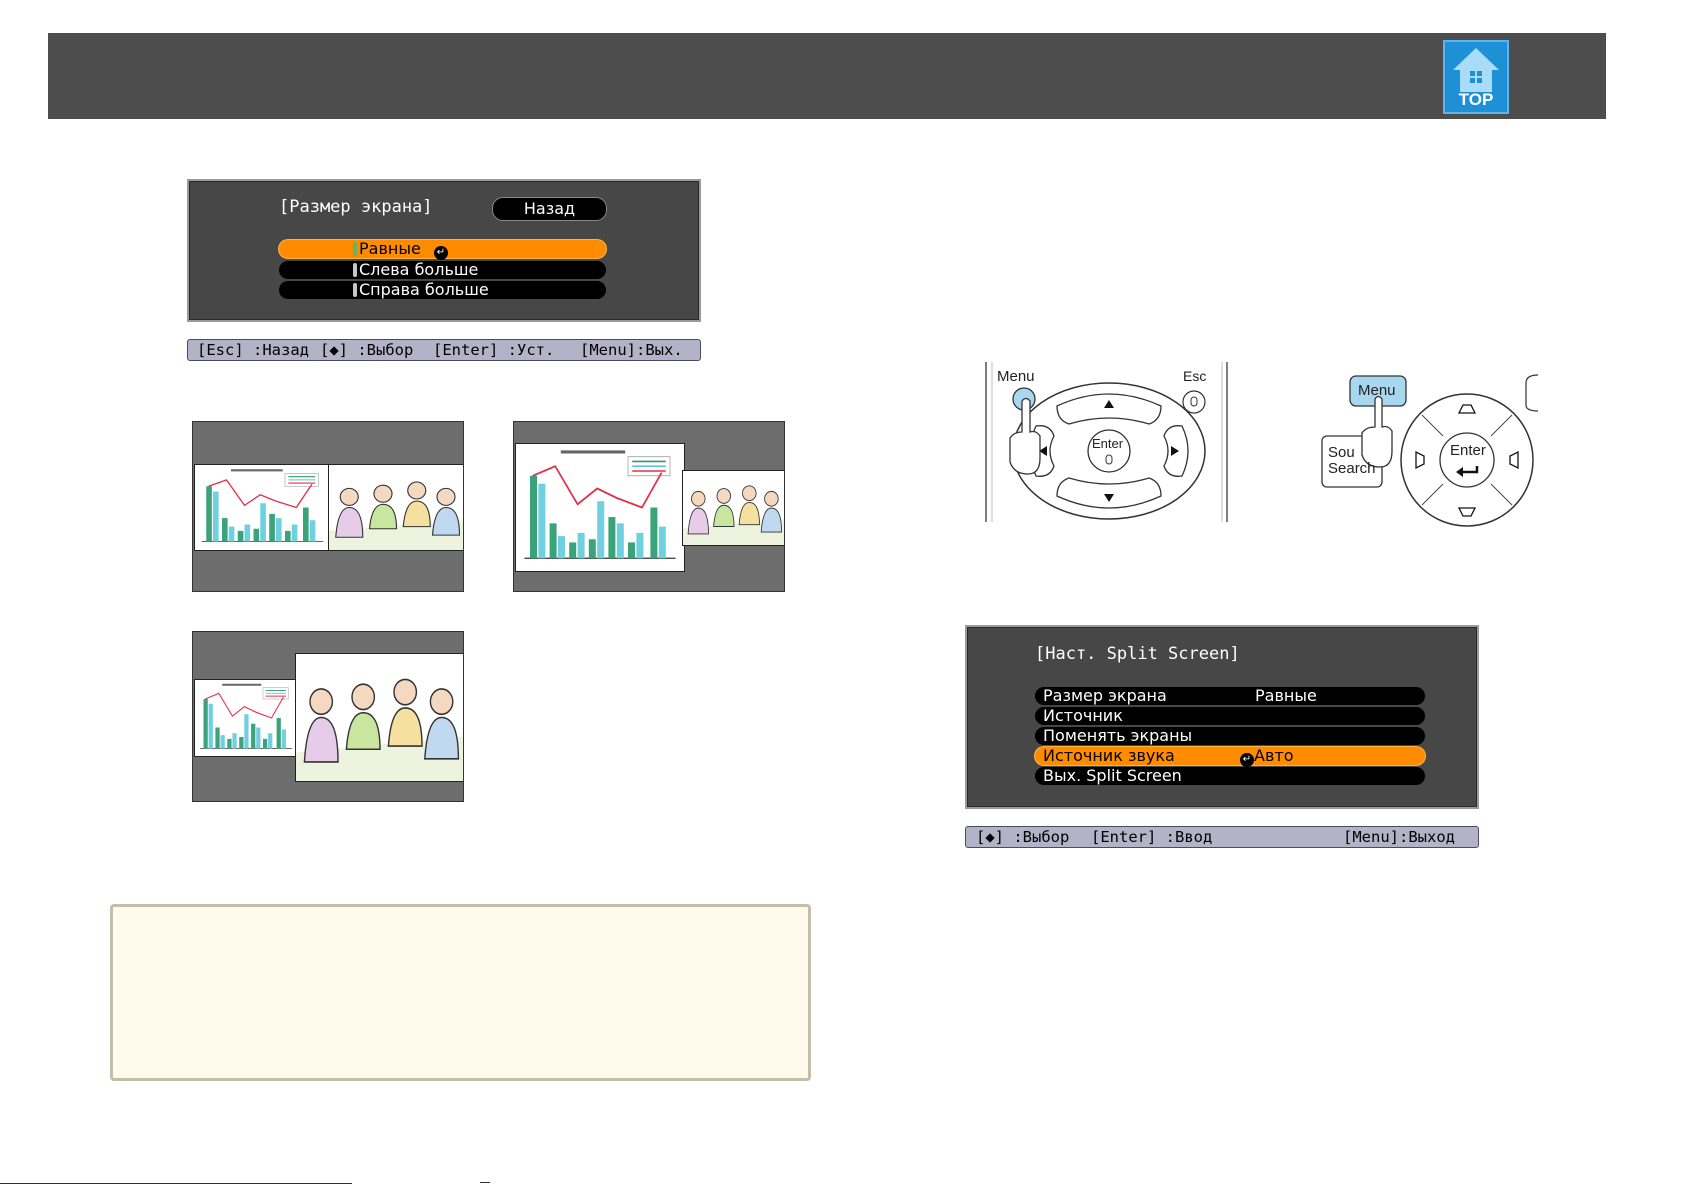  I want to click on split-right-larger-preview, so click(328, 716).